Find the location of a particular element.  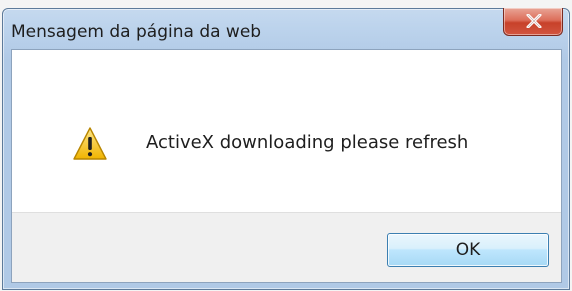

dialog-title: Mensagem da página da web is located at coordinates (136, 32).